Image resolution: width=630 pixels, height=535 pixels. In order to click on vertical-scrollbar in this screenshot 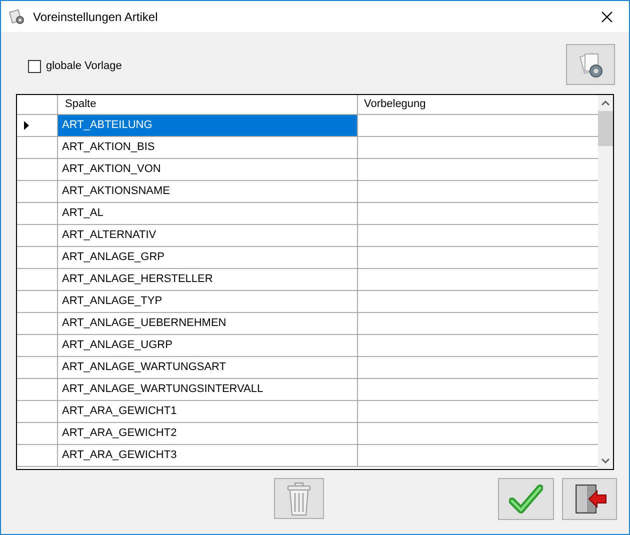, I will do `click(605, 282)`.